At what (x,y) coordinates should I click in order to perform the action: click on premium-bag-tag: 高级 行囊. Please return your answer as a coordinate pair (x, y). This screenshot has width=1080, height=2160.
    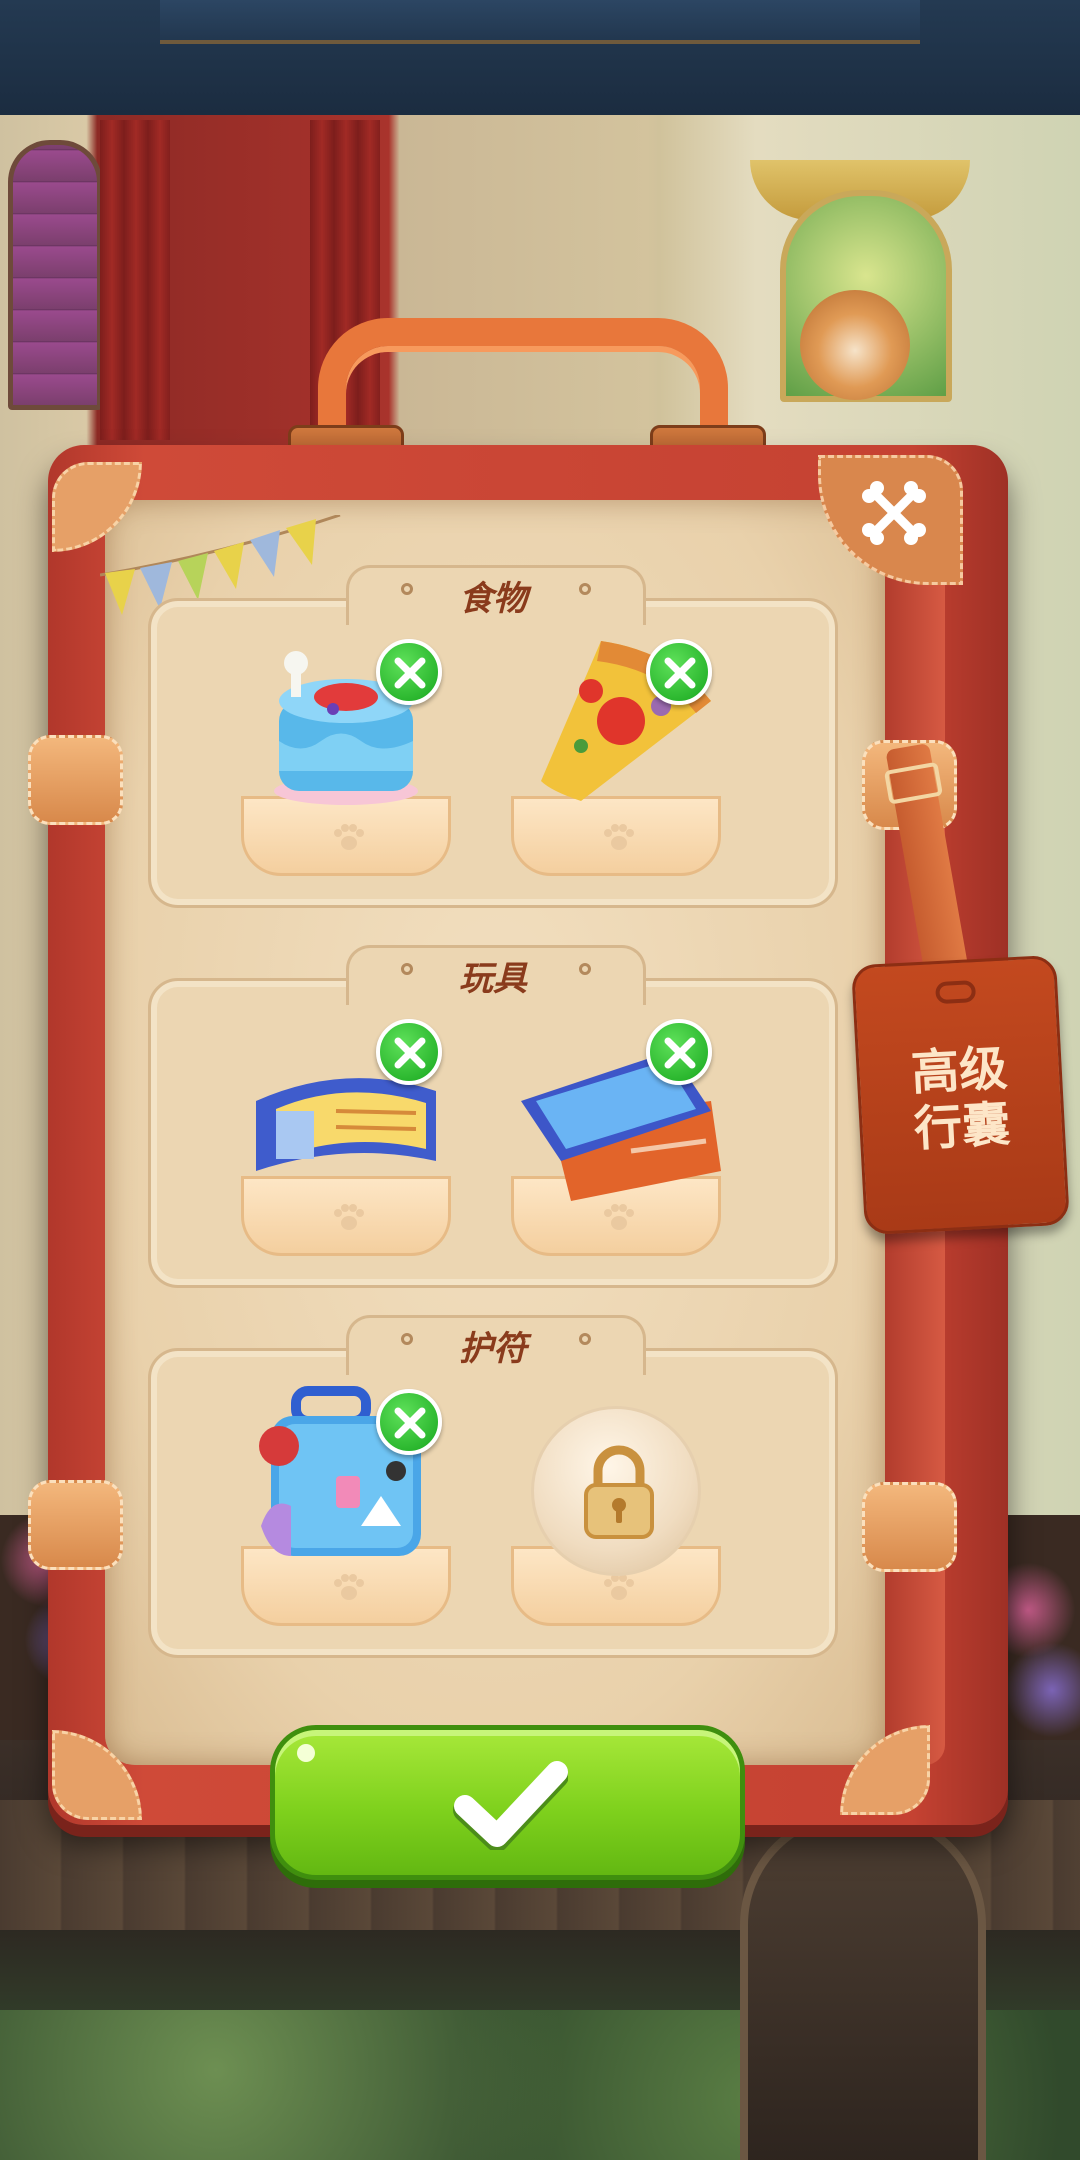
    Looking at the image, I should click on (960, 1095).